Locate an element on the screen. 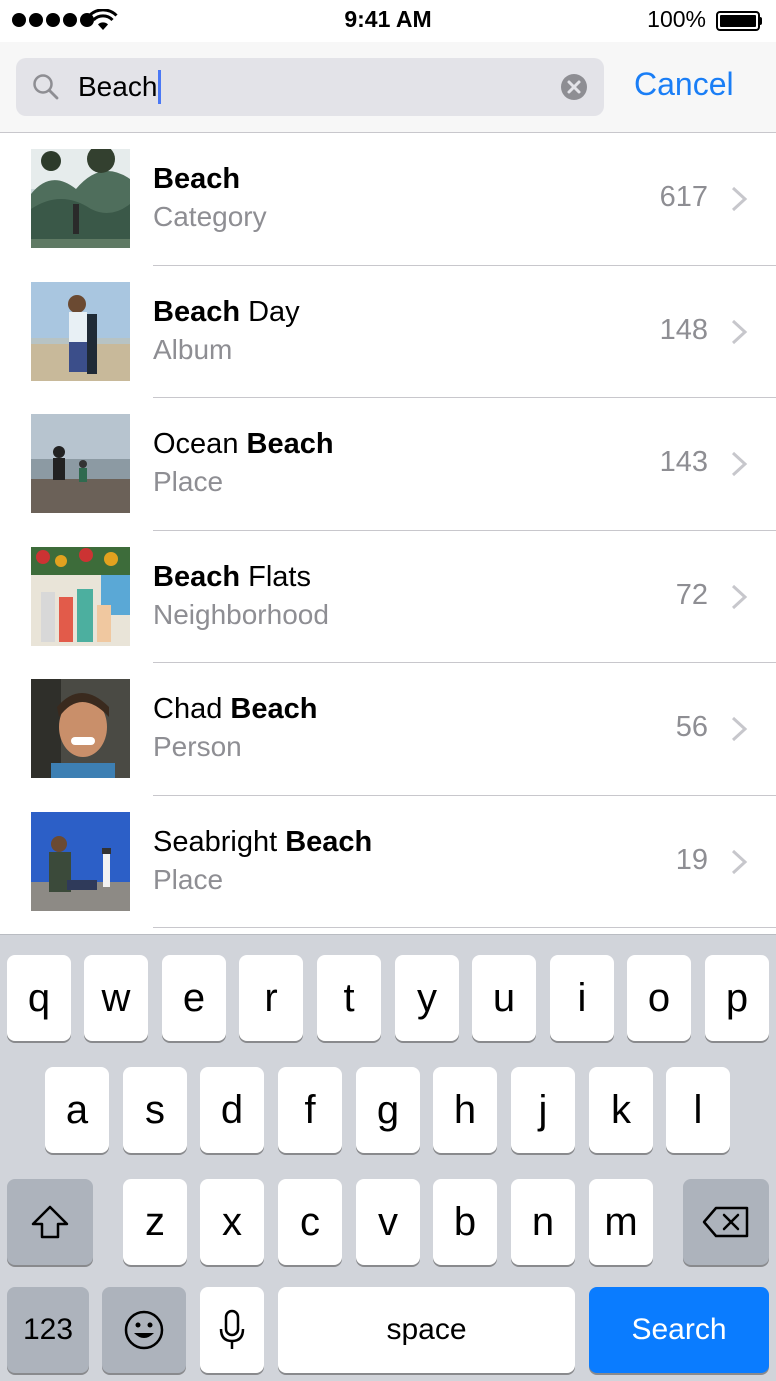 Image resolution: width=776 pixels, height=1381 pixels. result-title: Seabright Beach is located at coordinates (263, 841).